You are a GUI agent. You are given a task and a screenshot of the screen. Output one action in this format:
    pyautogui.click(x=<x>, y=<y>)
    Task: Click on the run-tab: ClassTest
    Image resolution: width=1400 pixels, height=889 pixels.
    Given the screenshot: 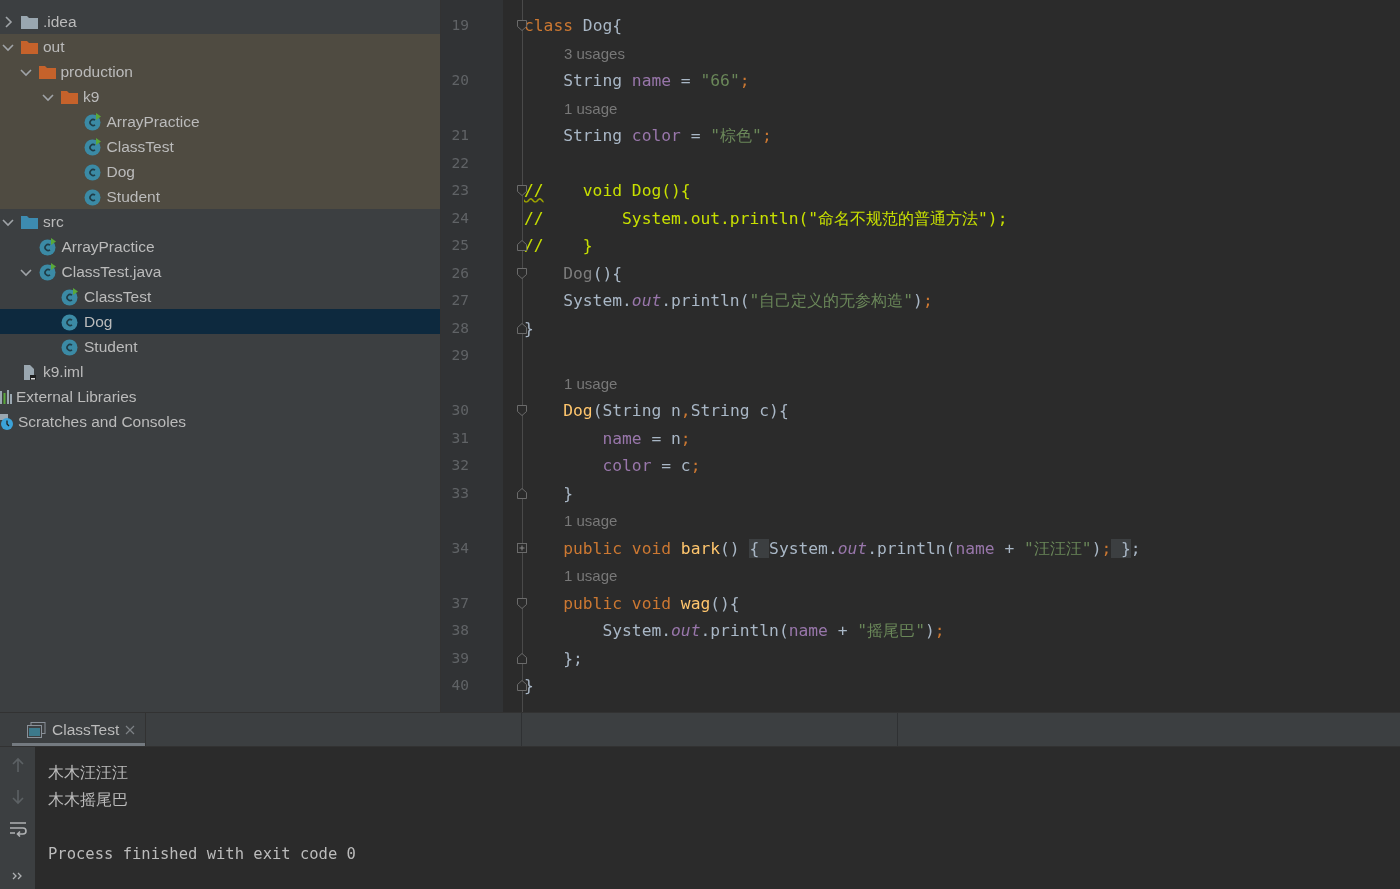 What is the action you would take?
    pyautogui.click(x=79, y=729)
    